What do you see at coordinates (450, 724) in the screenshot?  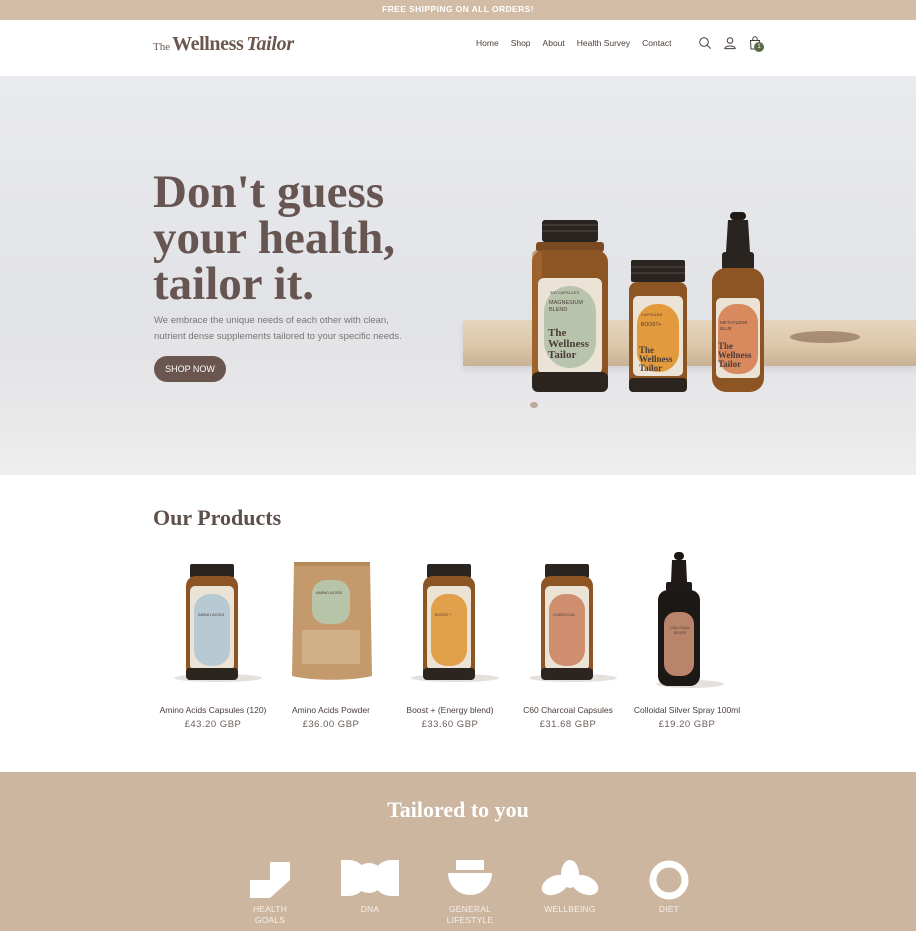 I see `product-price: £33.60 GBP` at bounding box center [450, 724].